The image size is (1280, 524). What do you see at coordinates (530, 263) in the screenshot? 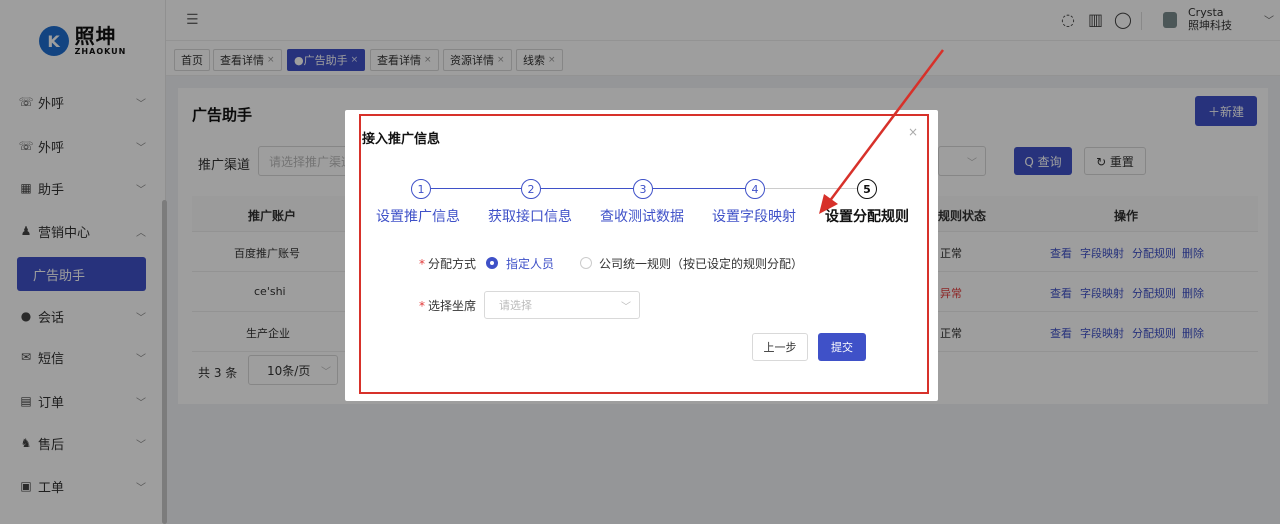
I see `radio-specified-person-label: 指定人员` at bounding box center [530, 263].